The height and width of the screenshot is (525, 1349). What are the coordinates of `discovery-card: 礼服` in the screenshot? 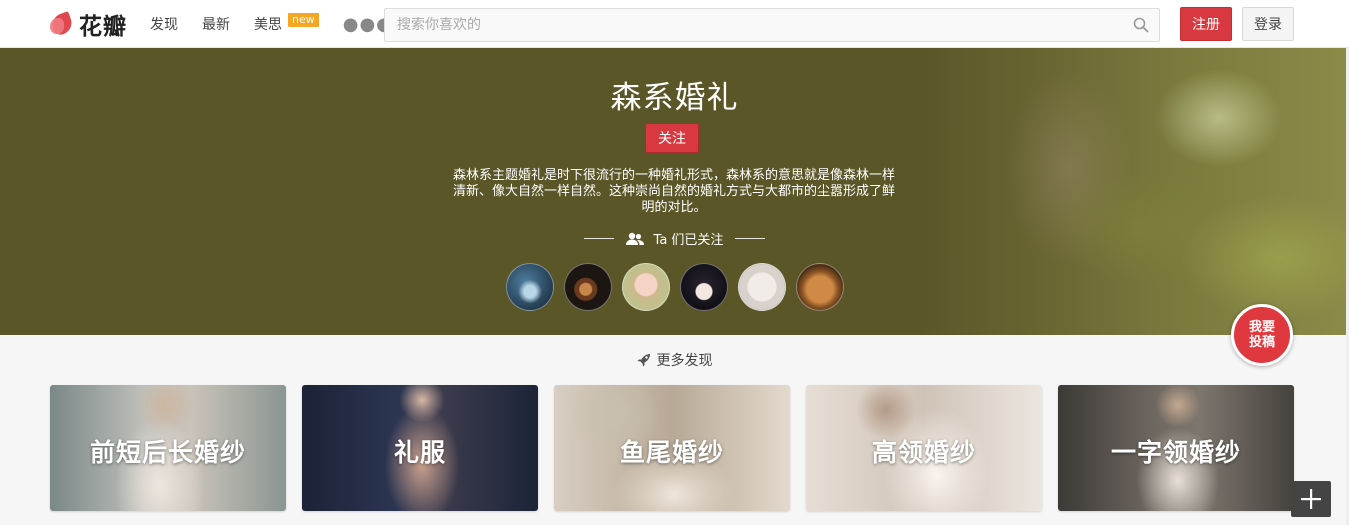 It's located at (420, 448).